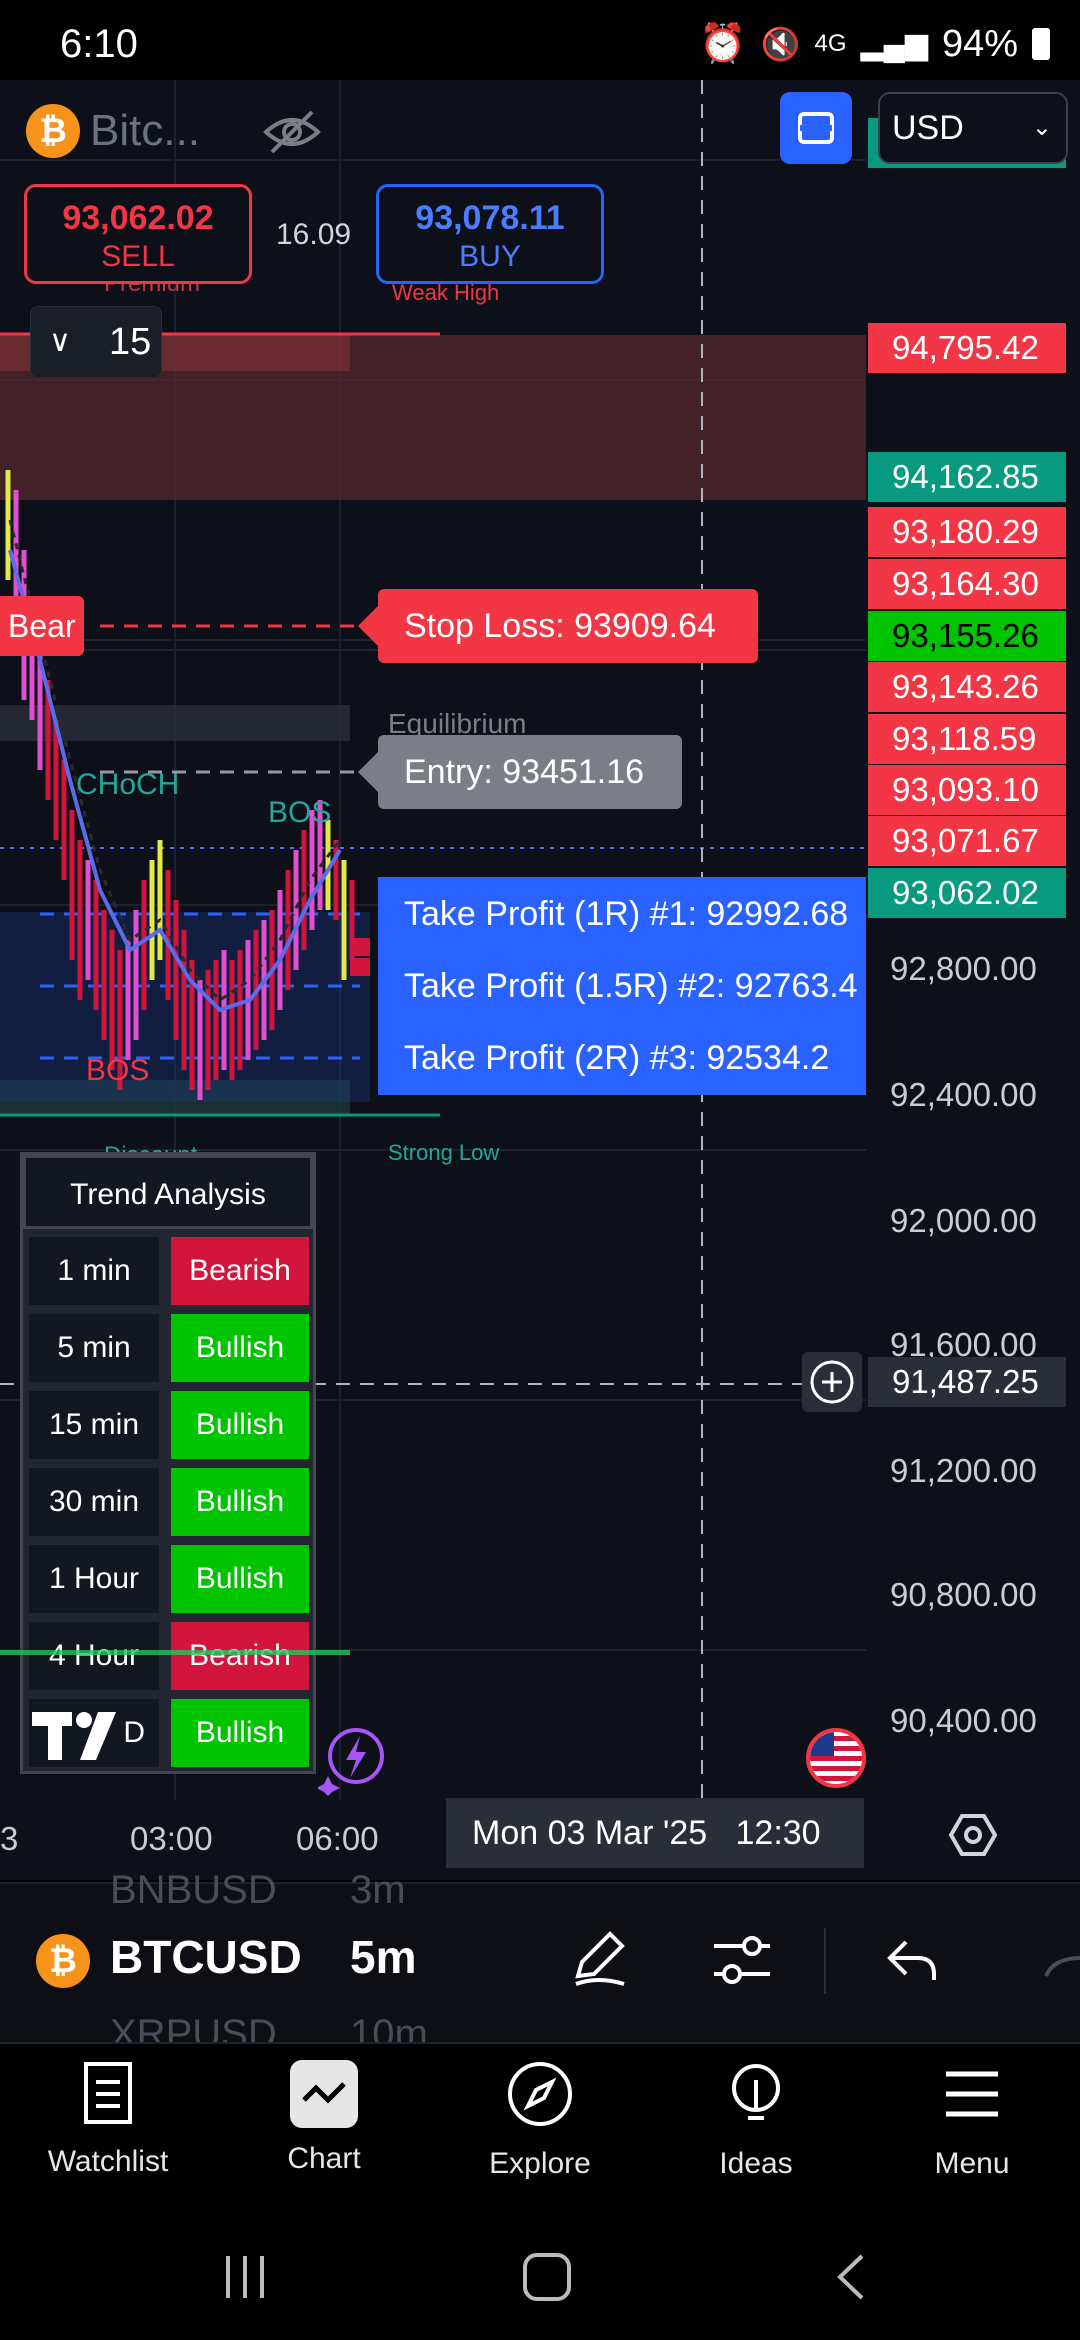 The image size is (1080, 2340). Describe the element at coordinates (352, 1763) in the screenshot. I see `ai-lightning-icon` at that location.